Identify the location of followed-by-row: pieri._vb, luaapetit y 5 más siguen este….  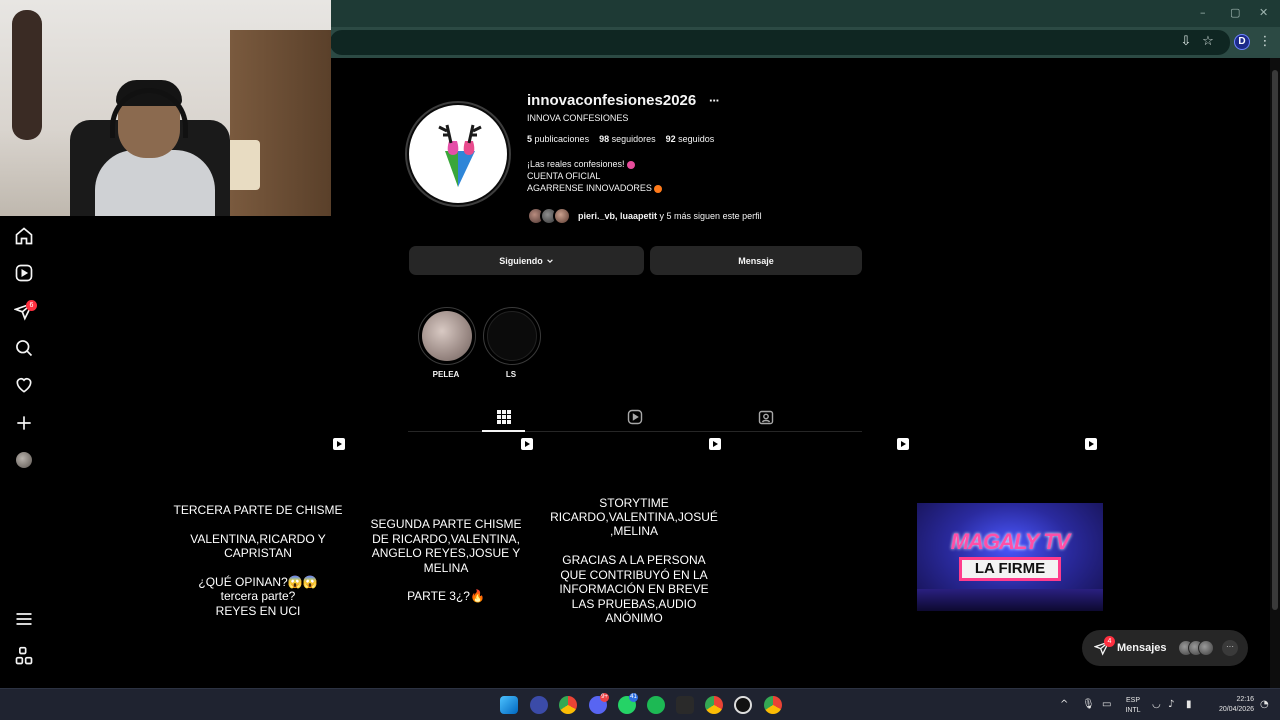
(644, 216).